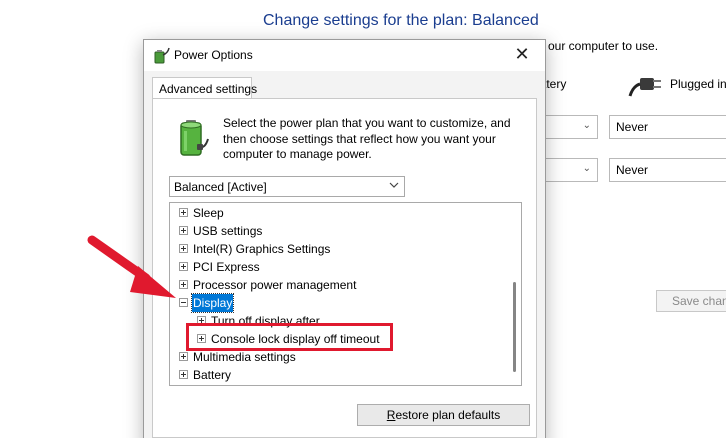 Image resolution: width=726 pixels, height=438 pixels. Describe the element at coordinates (603, 46) in the screenshot. I see `page-subtitle: our computer to use.` at that location.